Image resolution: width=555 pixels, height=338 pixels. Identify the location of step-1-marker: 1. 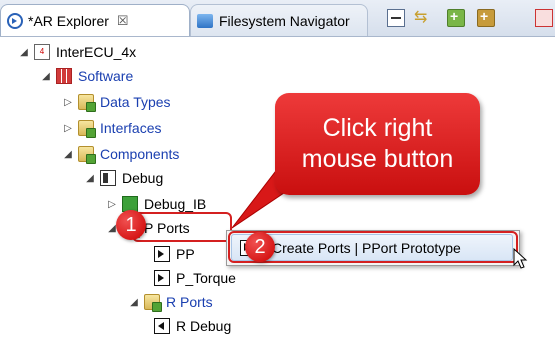
(131, 225).